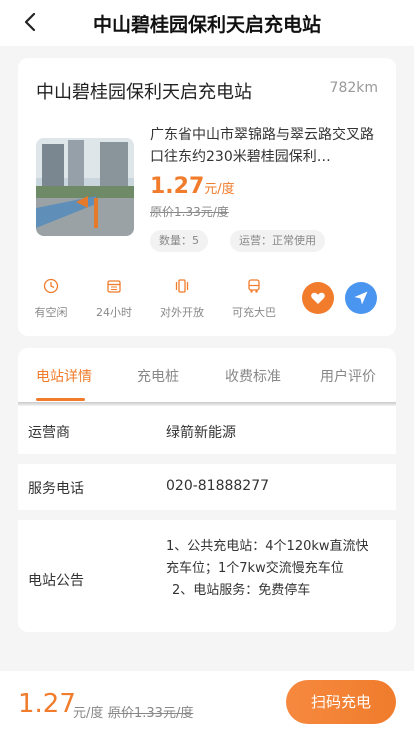 The image size is (414, 736). I want to click on calendar-icon, so click(114, 286).